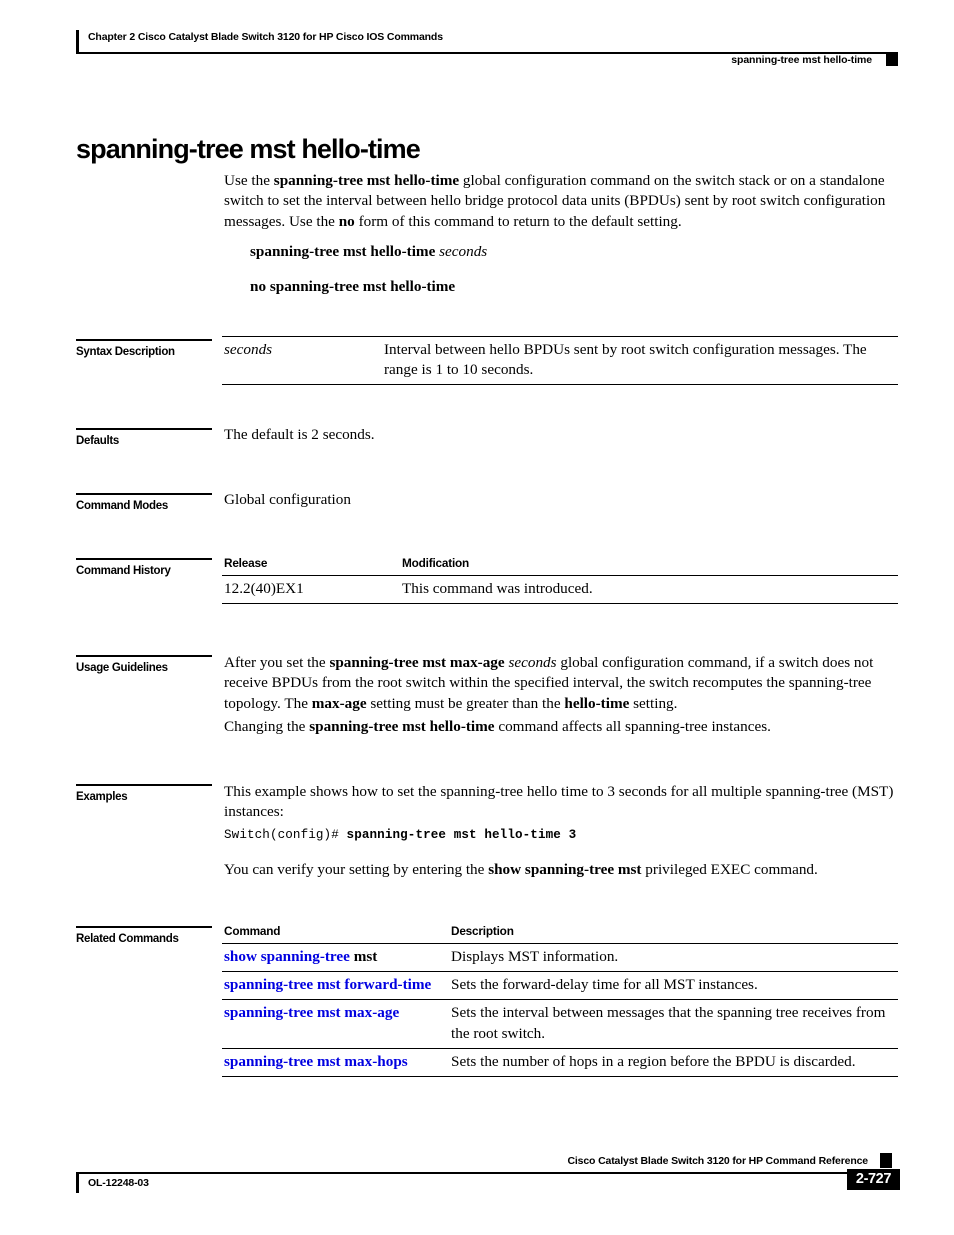 The width and height of the screenshot is (954, 1235). I want to click on link-spanning-tree-mst-max-hops: spanning-tree mst max-hops, so click(316, 1061).